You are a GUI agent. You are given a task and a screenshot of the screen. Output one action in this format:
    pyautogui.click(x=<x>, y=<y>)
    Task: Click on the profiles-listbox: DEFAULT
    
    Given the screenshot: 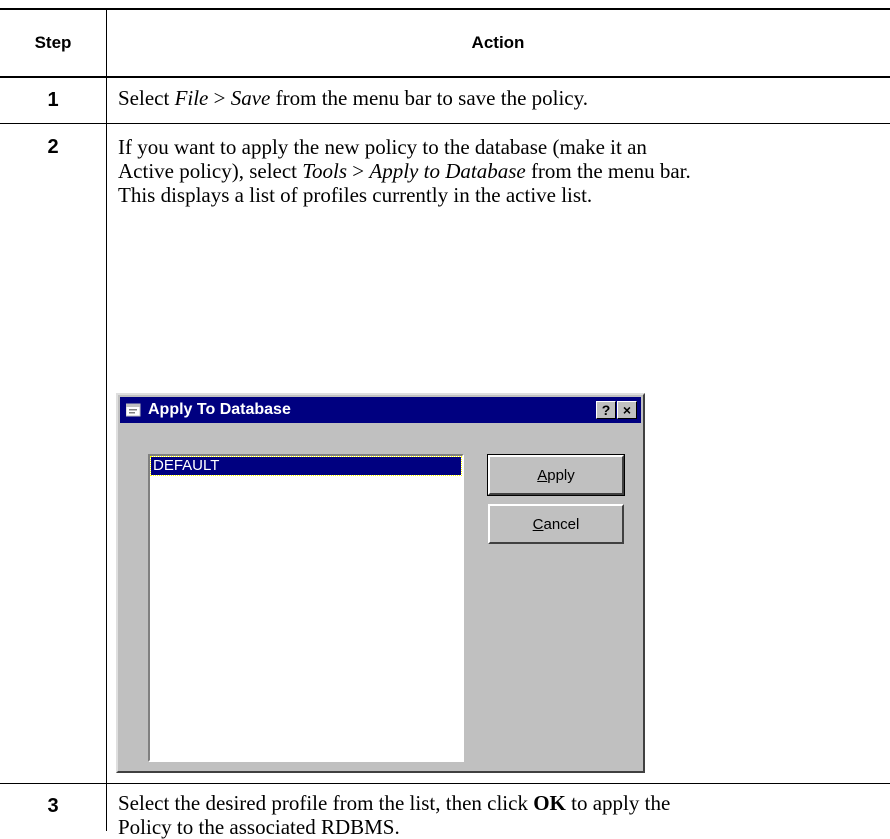 What is the action you would take?
    pyautogui.click(x=306, y=608)
    